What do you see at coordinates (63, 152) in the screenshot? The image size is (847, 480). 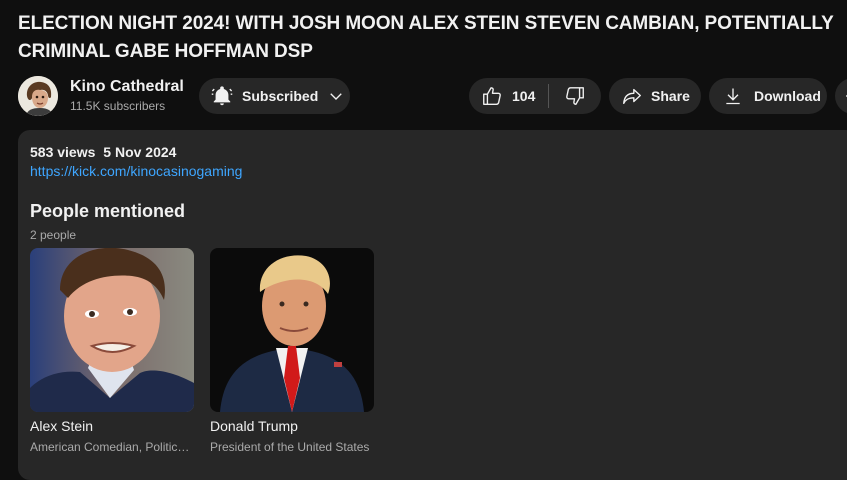 I see `view-count: 583 views` at bounding box center [63, 152].